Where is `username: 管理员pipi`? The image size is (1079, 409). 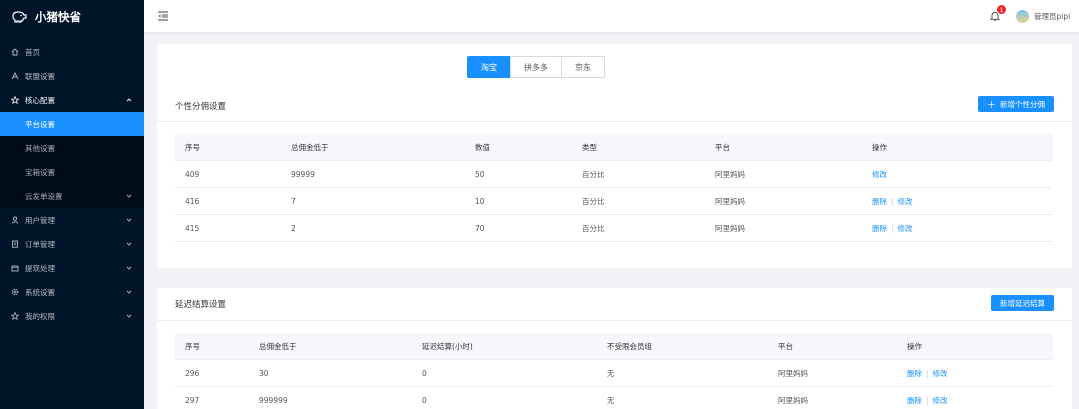 username: 管理员pipi is located at coordinates (1052, 16).